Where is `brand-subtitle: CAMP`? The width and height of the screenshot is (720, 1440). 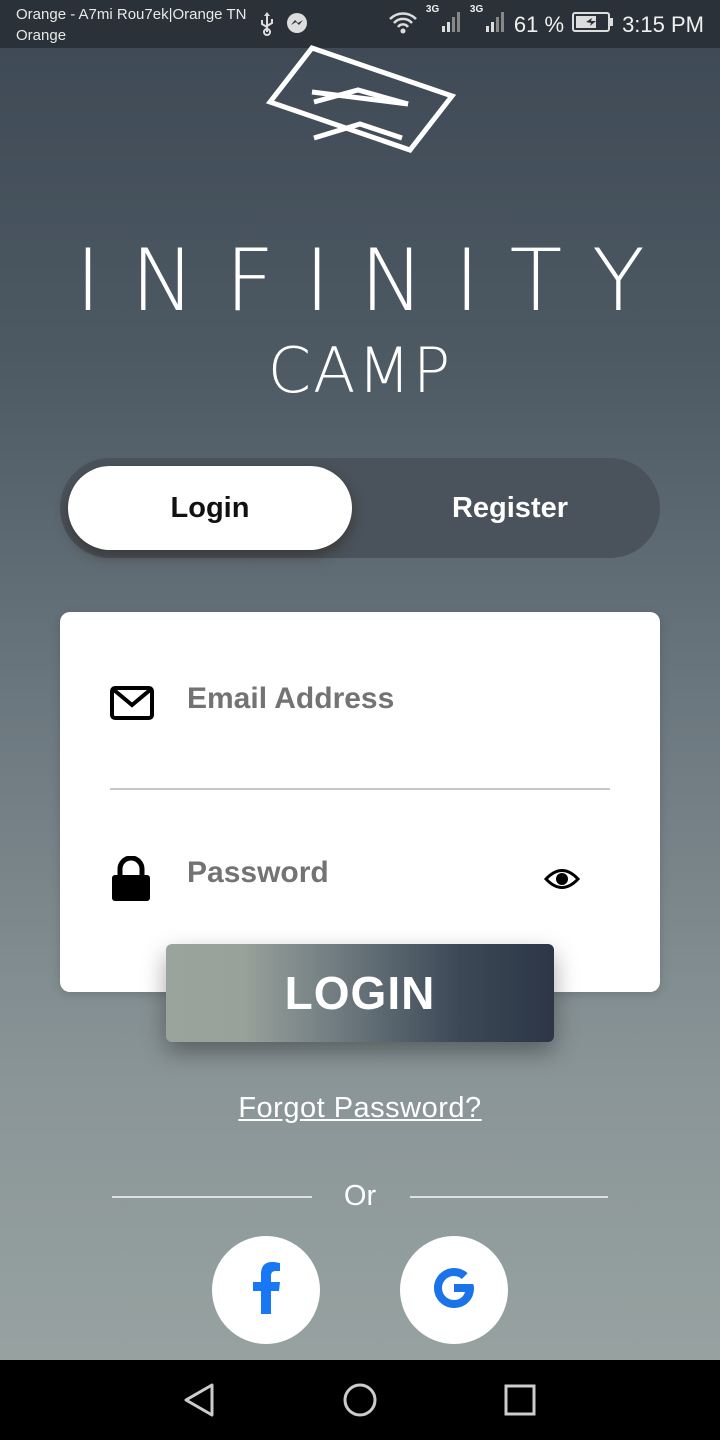
brand-subtitle: CAMP is located at coordinates (360, 370).